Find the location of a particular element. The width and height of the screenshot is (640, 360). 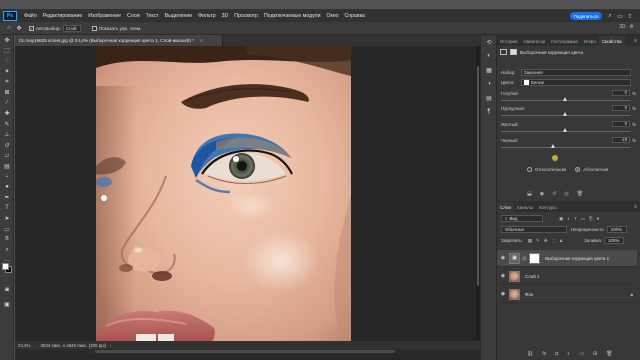

hand-icon: ✋︎ is located at coordinates (7, 240).